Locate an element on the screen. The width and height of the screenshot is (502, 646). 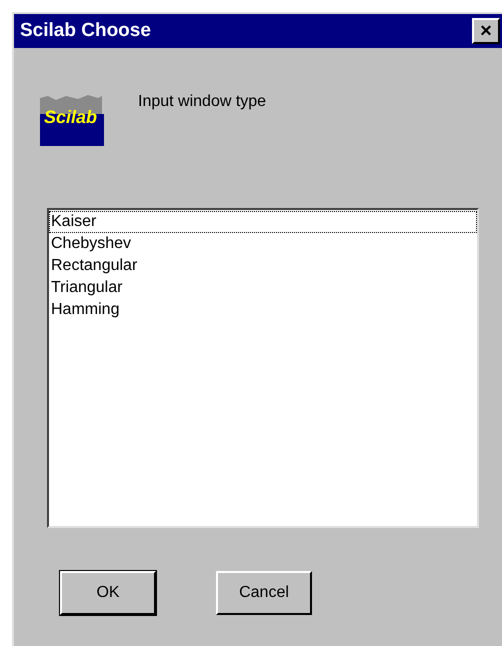
prompt-text: Input window type is located at coordinates (202, 102).